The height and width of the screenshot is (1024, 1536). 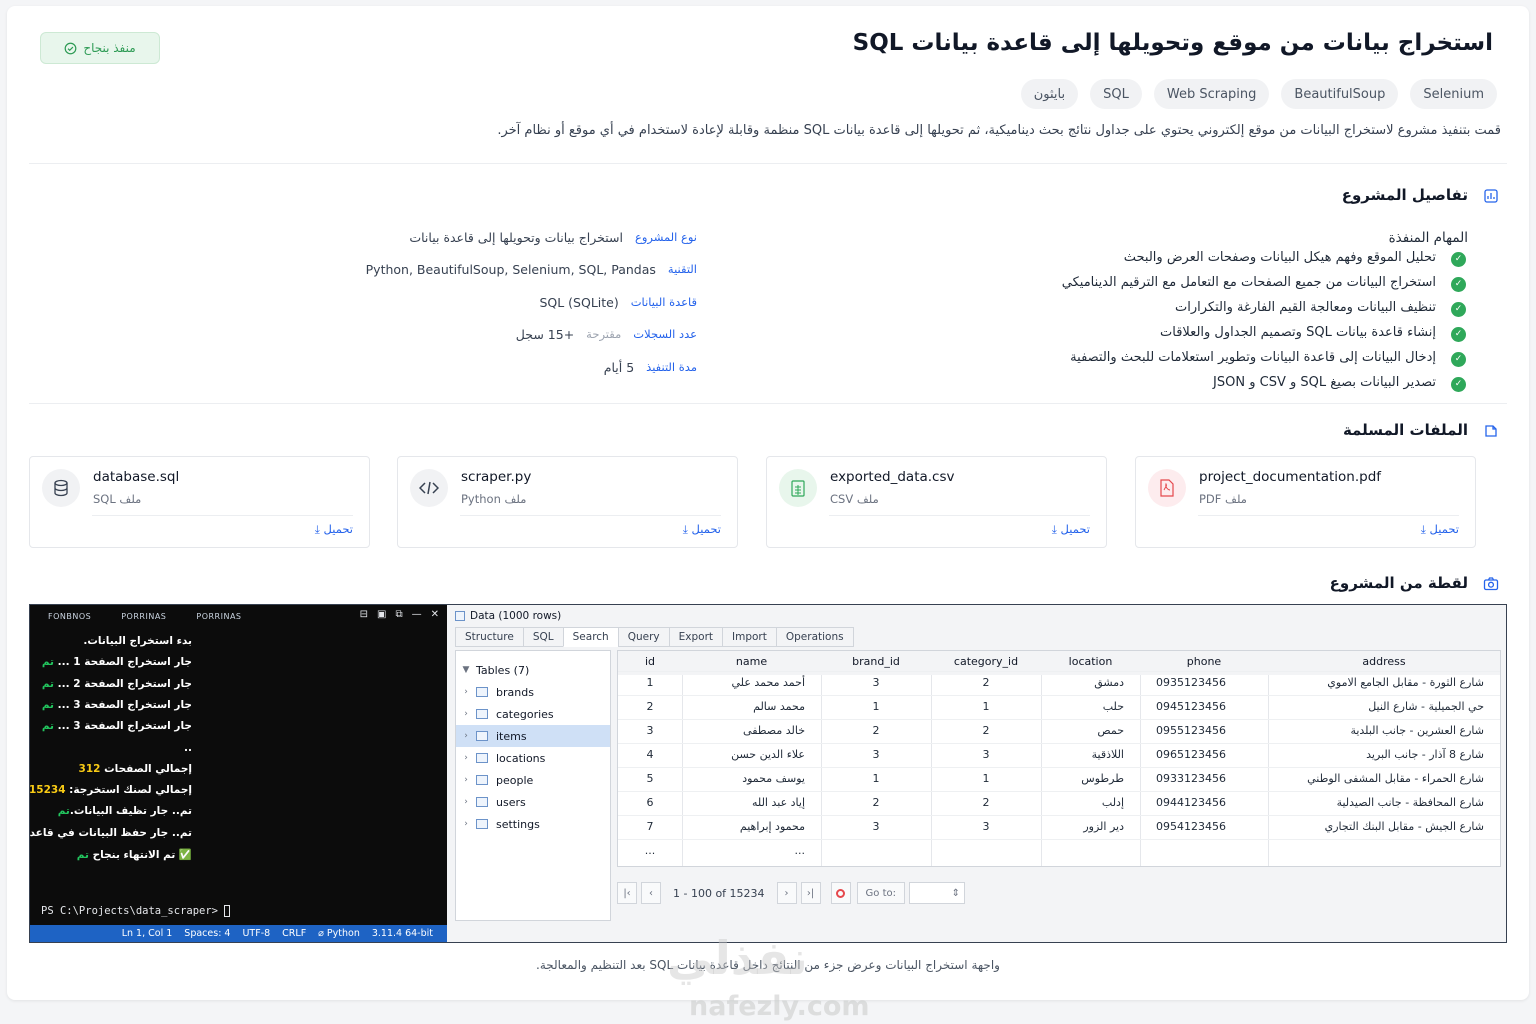 I want to click on file-name: scraper.py, so click(x=496, y=477).